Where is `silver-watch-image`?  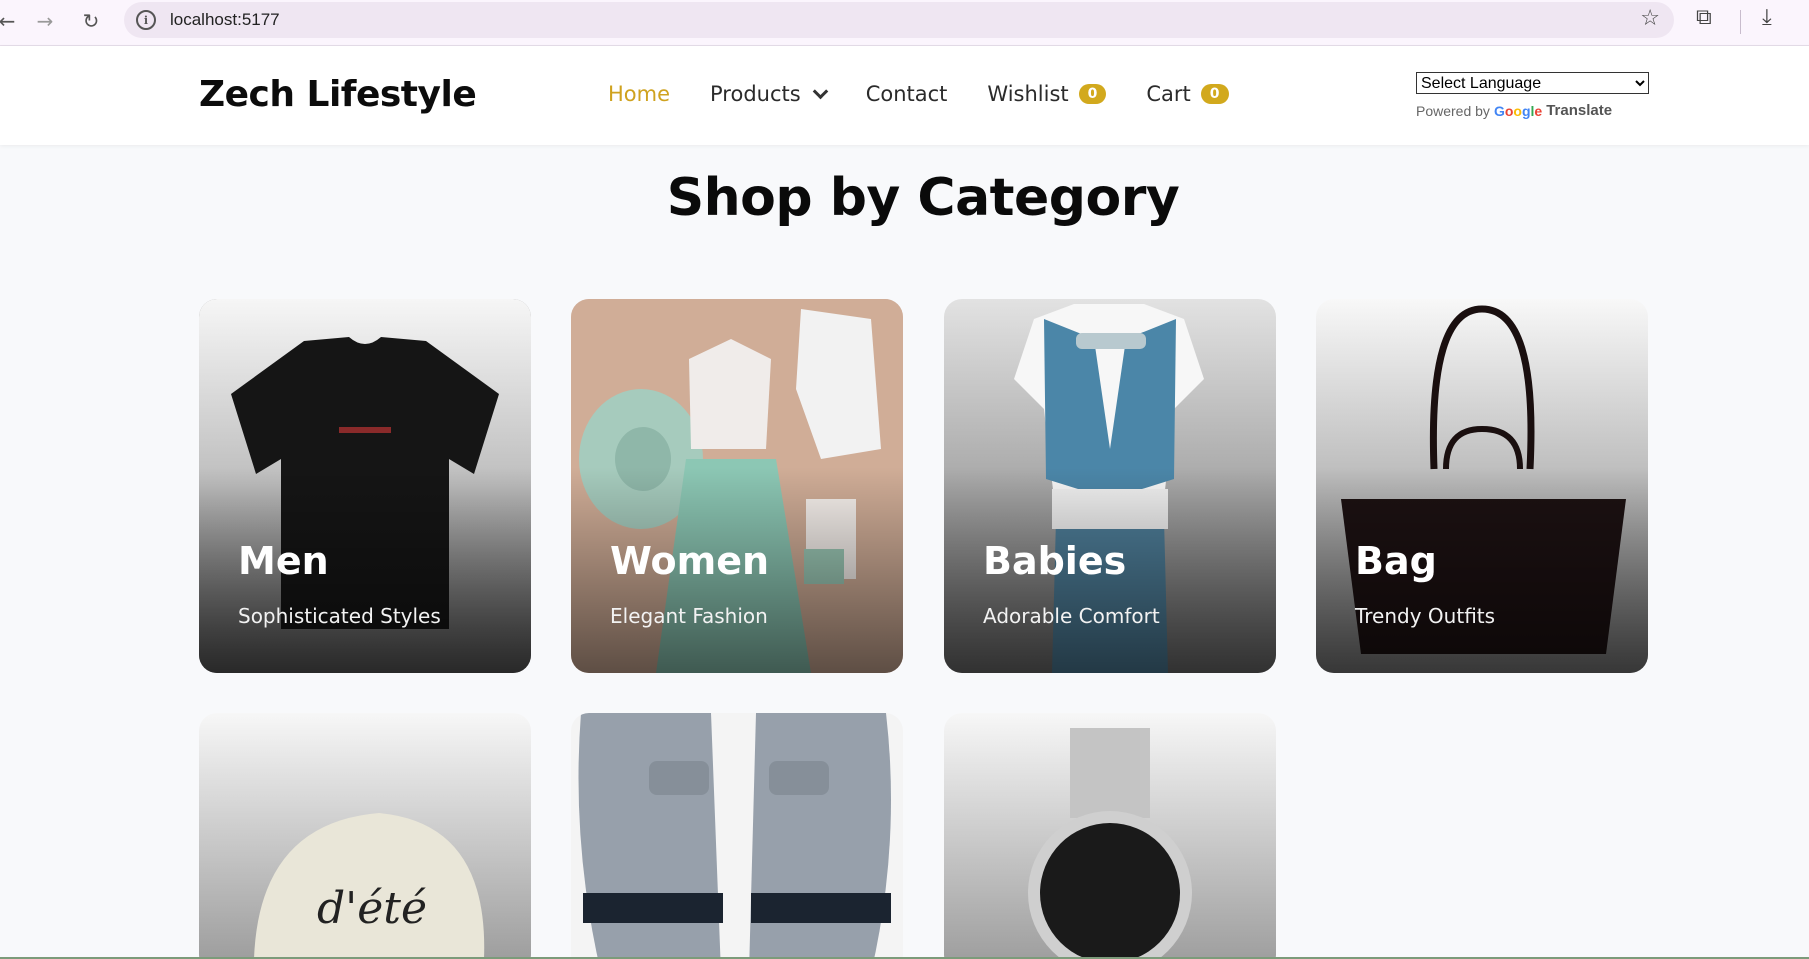
silver-watch-image is located at coordinates (1110, 836).